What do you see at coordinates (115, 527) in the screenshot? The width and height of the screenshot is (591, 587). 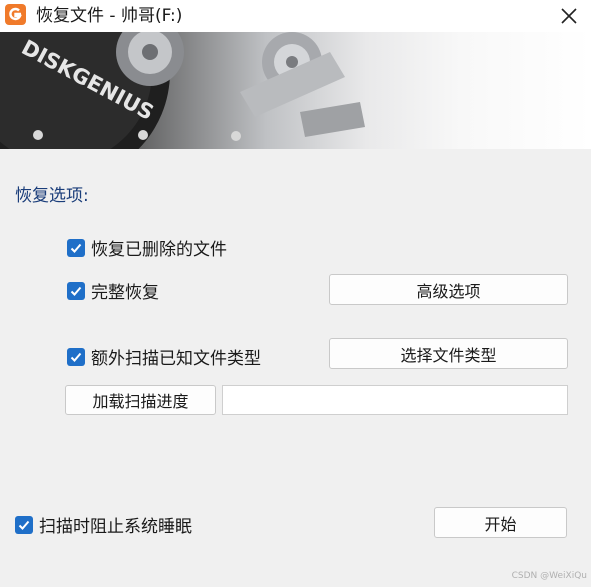 I see `prevent-sleep-label: 扫描时阻止系统睡眠` at bounding box center [115, 527].